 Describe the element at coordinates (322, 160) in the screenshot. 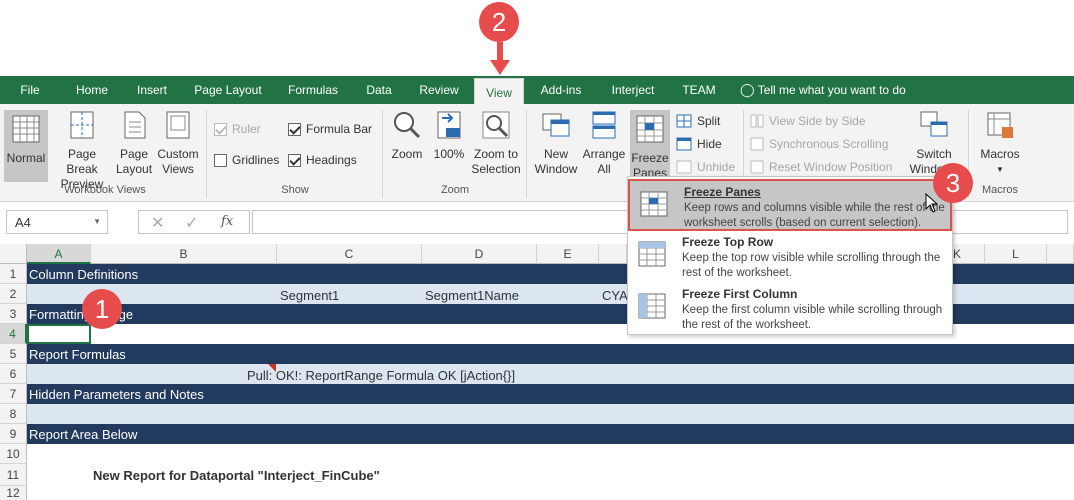

I see `headings-checkbox: Headings` at that location.